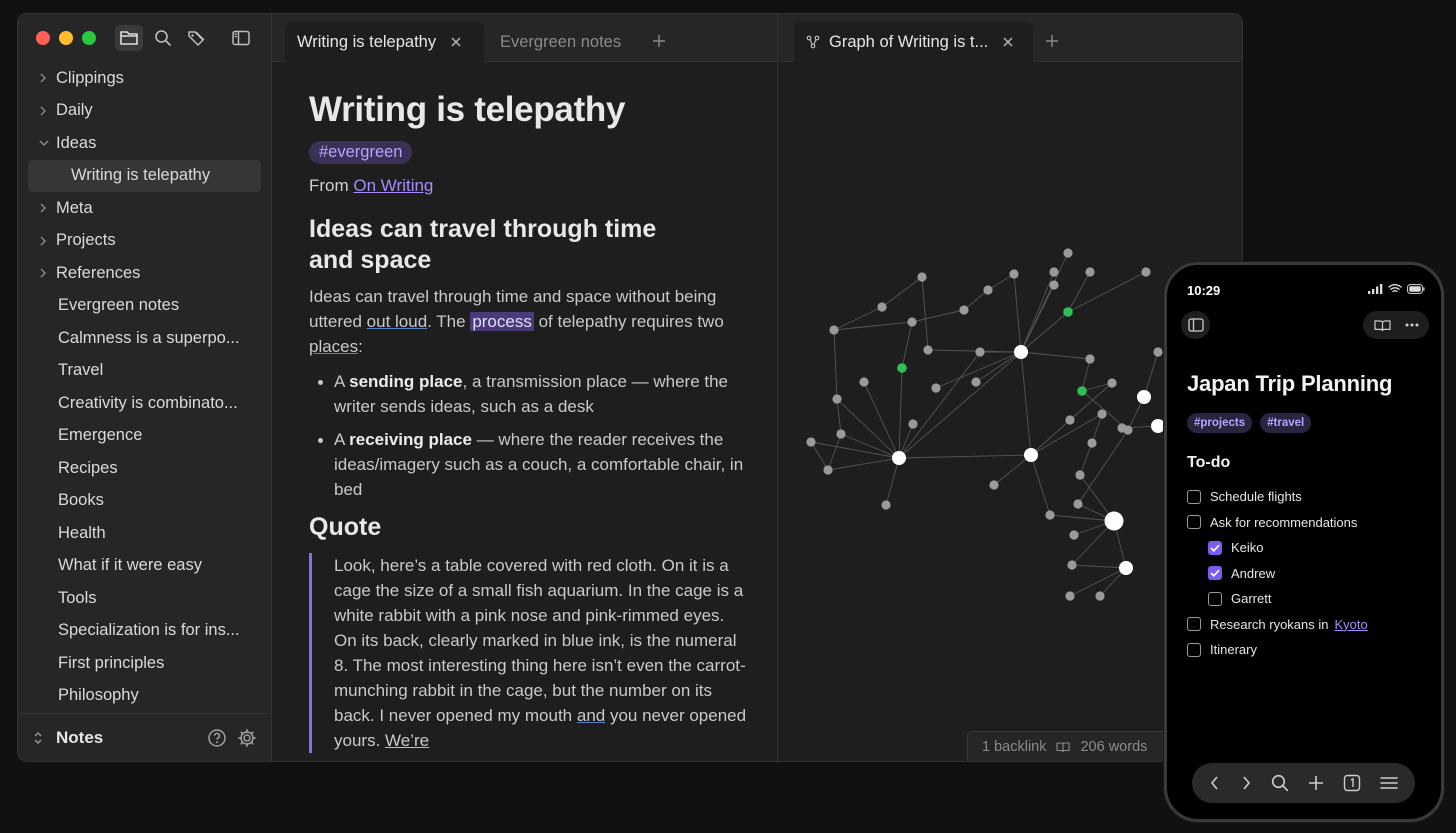 Image resolution: width=1456 pixels, height=833 pixels. What do you see at coordinates (38, 738) in the screenshot?
I see `vault-switcher-icon` at bounding box center [38, 738].